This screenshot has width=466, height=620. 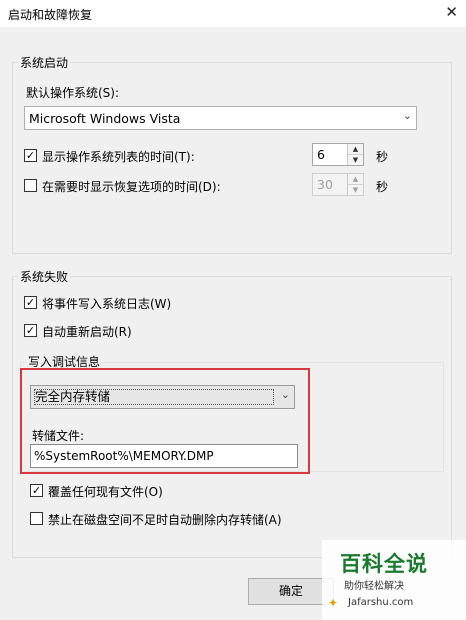 I want to click on show-recovery-label: 在需要时显示恢复选项的时间(D):, so click(x=131, y=187).